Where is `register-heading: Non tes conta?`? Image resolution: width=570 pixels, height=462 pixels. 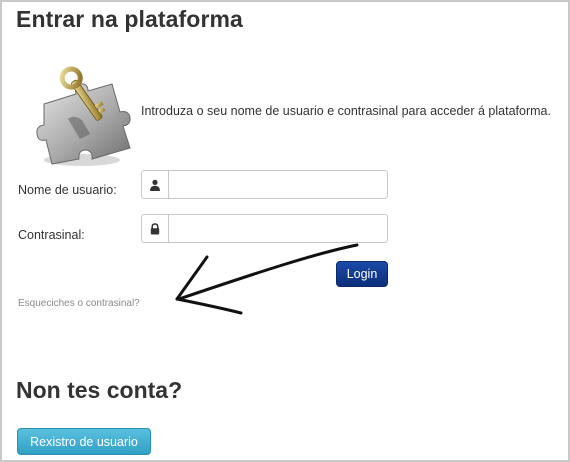
register-heading: Non tes conta? is located at coordinates (99, 390).